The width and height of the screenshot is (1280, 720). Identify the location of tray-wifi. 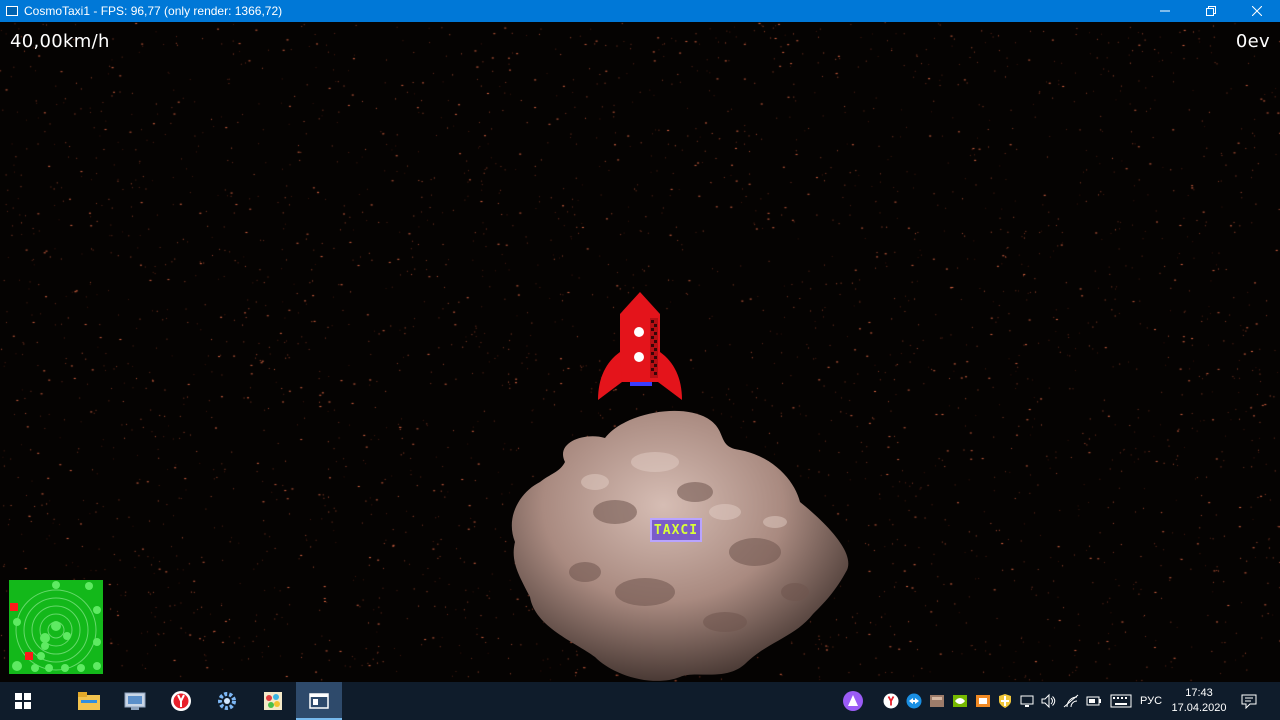
(1071, 701).